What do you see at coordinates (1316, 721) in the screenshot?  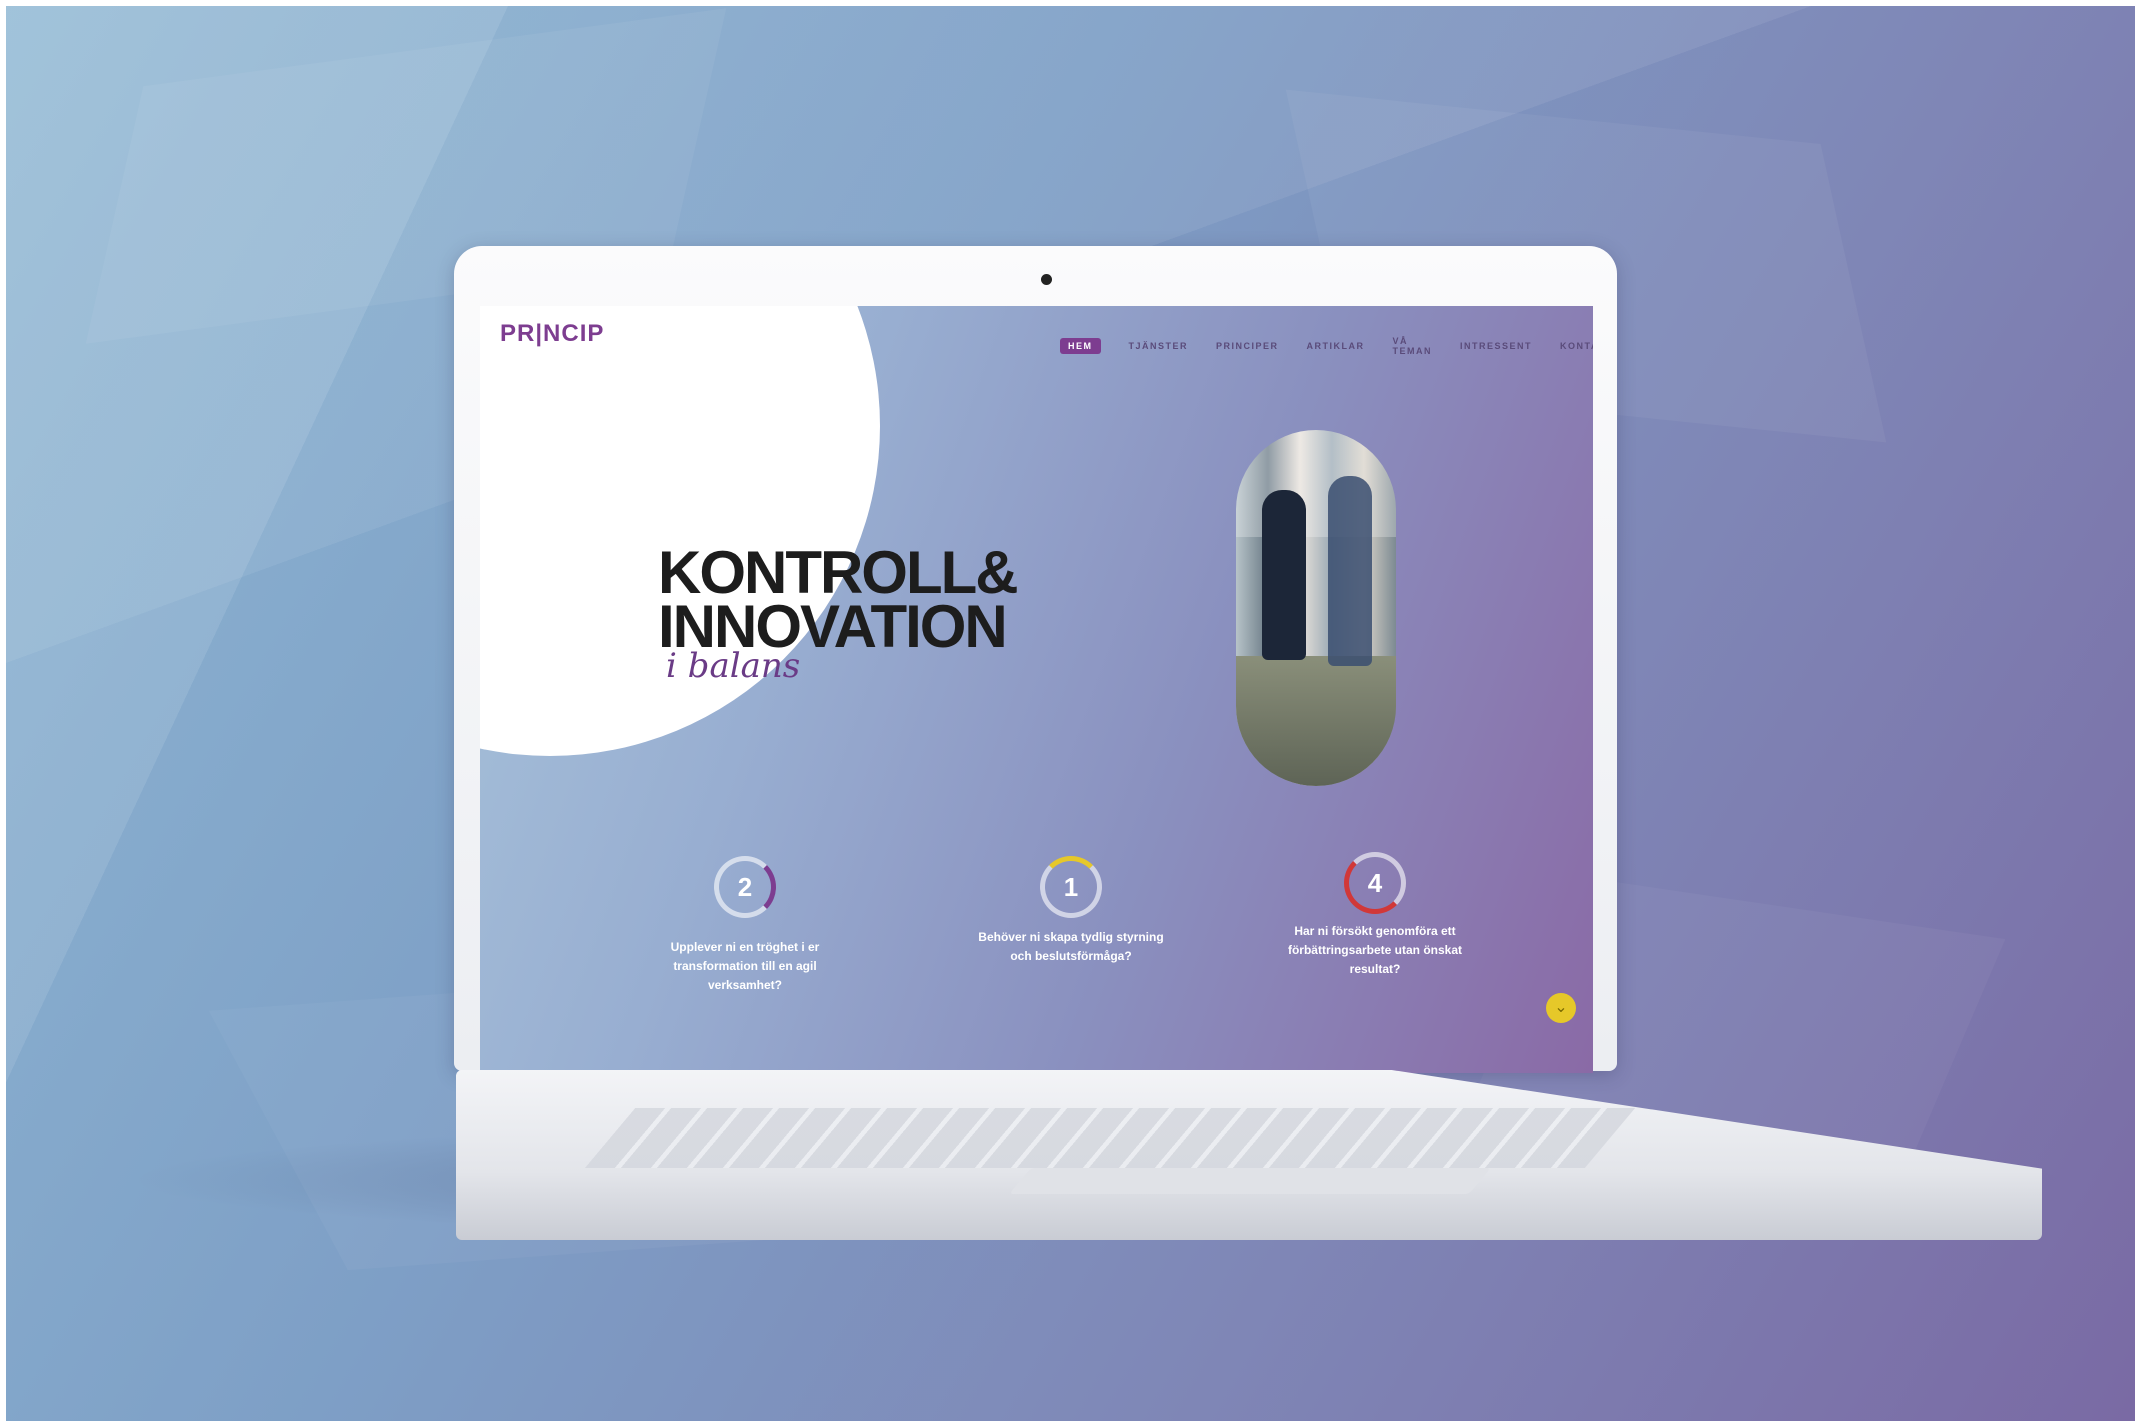 I see `photo-floor` at bounding box center [1316, 721].